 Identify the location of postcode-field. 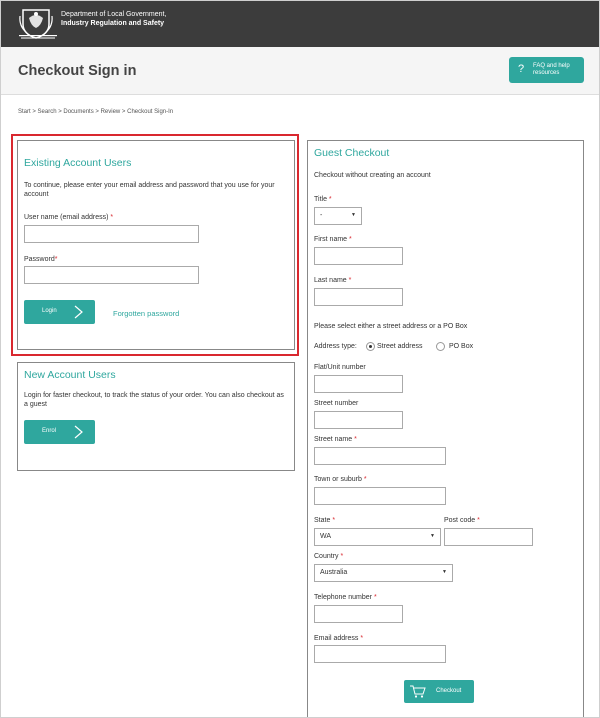
(488, 538).